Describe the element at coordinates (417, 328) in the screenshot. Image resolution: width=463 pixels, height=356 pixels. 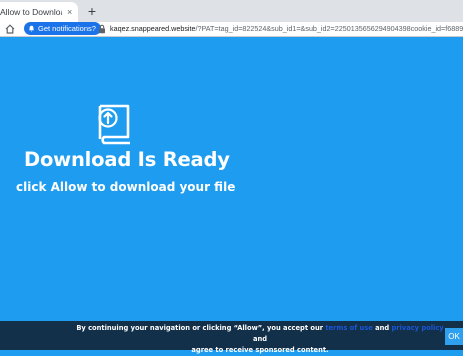
I see `privacy-policy-link: privacy policy` at that location.